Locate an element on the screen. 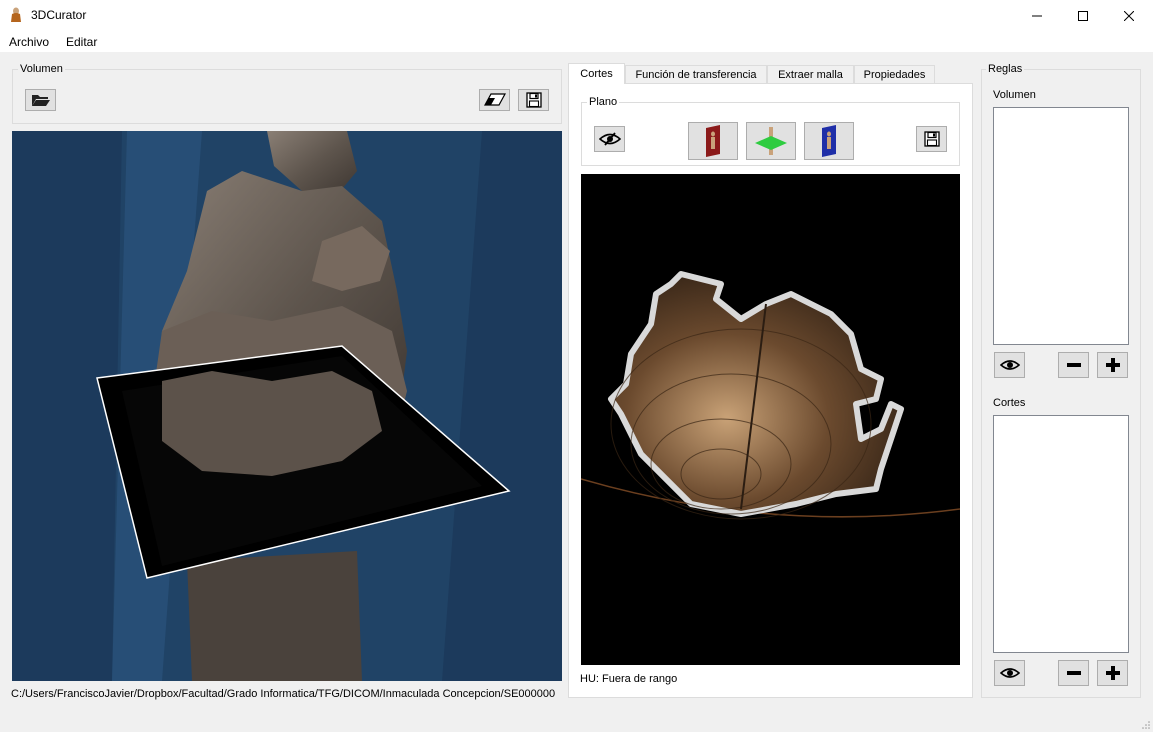 This screenshot has width=1153, height=732. cut-rule-remove-button is located at coordinates (1073, 673).